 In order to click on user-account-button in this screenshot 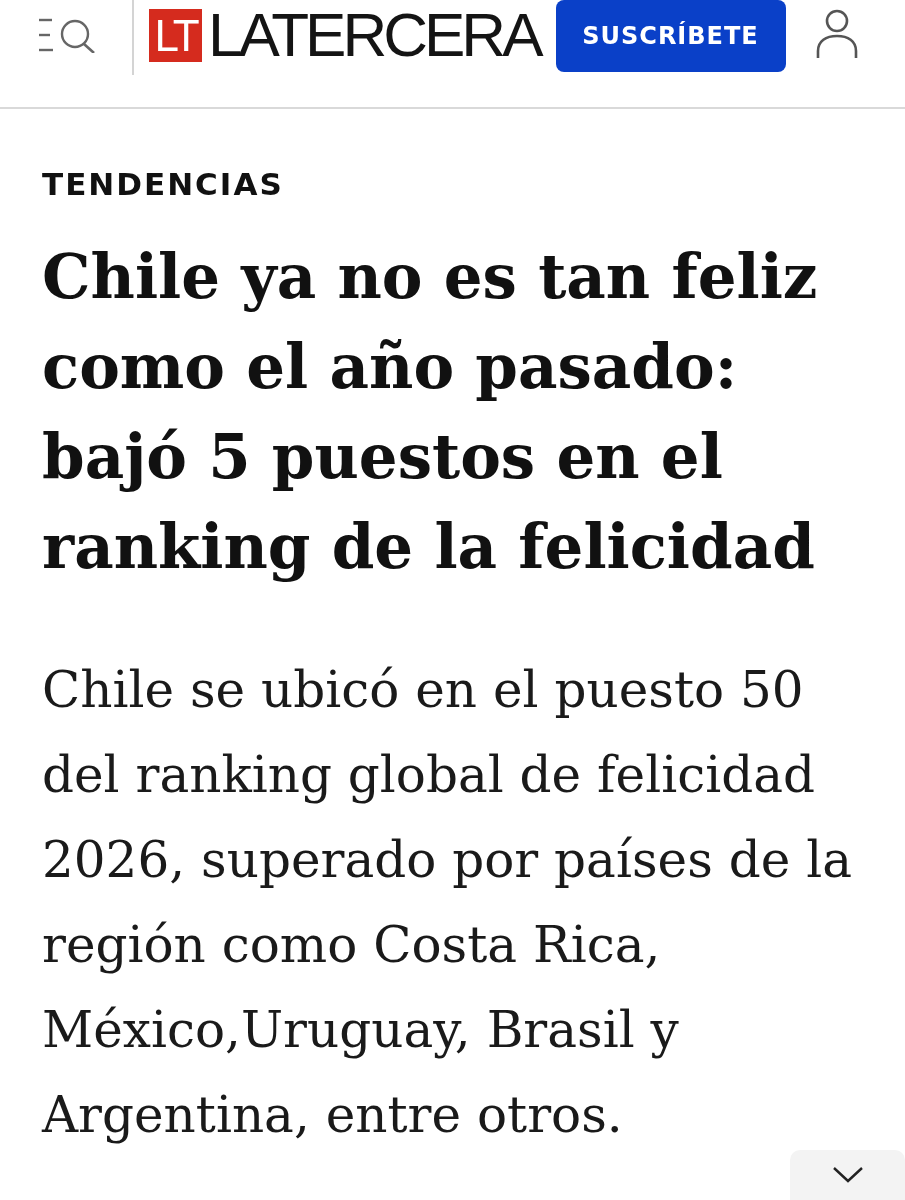, I will do `click(836, 34)`.